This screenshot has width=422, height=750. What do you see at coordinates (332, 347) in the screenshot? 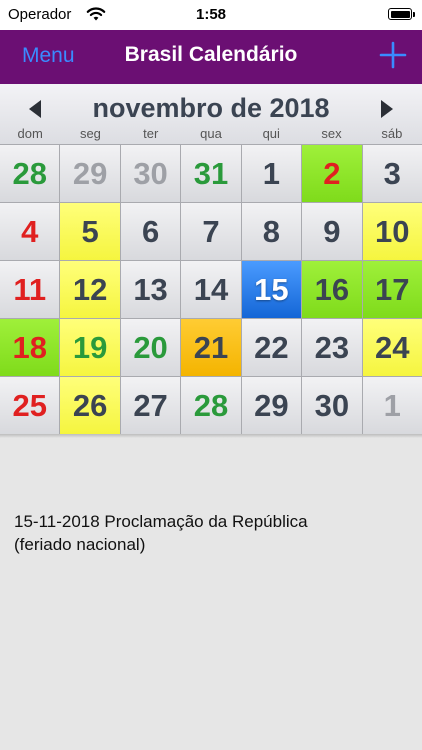
I see `day-cell: 23` at bounding box center [332, 347].